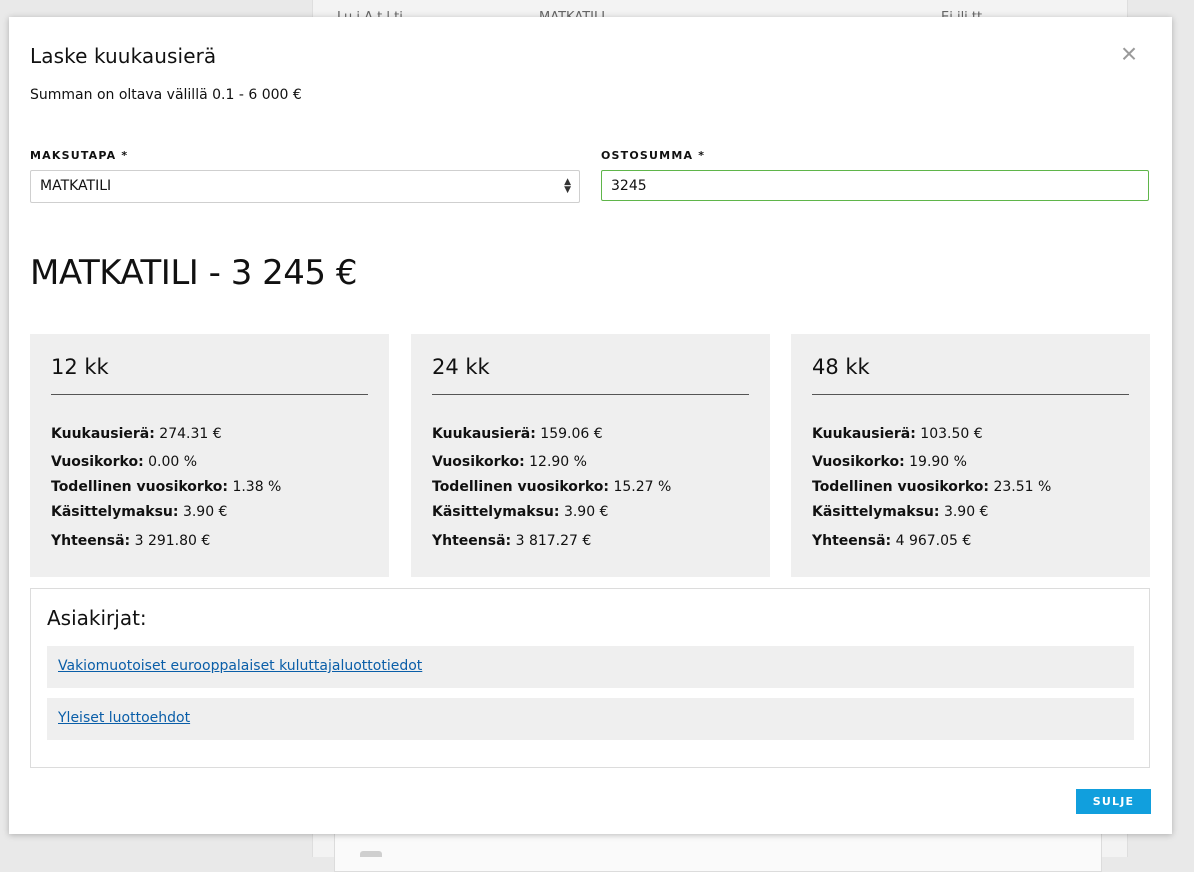 The image size is (1194, 872). I want to click on plan-row-monthly: Kuukausierä: 103.50 €, so click(897, 434).